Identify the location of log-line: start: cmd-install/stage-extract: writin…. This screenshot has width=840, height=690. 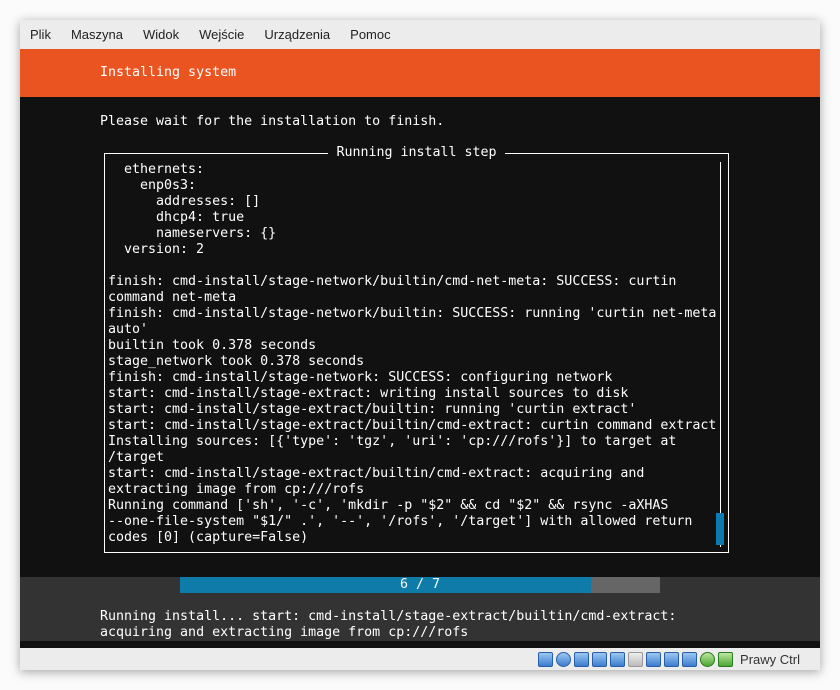
(368, 393).